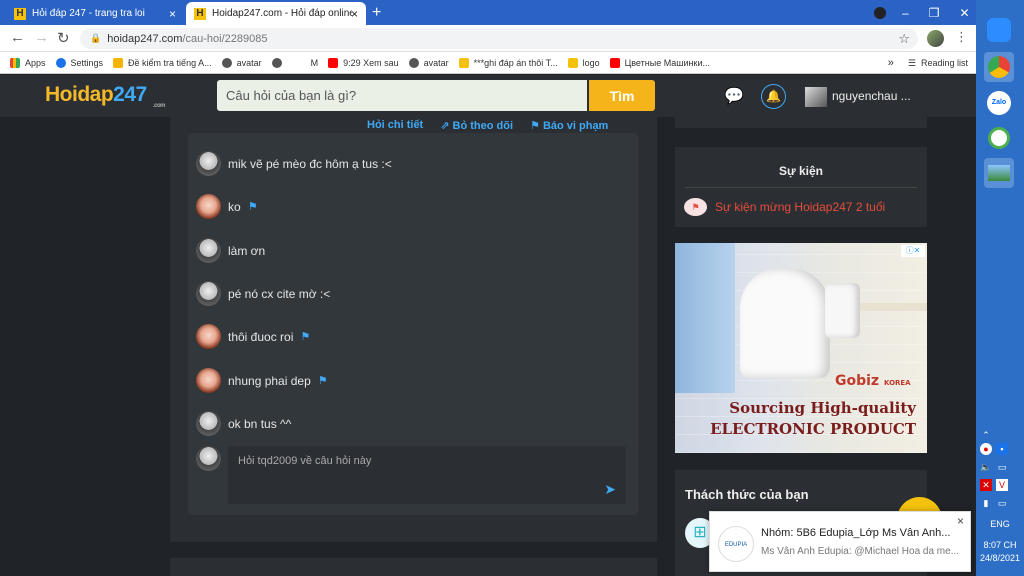 This screenshot has width=1024, height=576. Describe the element at coordinates (105, 96) in the screenshot. I see `site-logo: Hoidap247 .com` at that location.